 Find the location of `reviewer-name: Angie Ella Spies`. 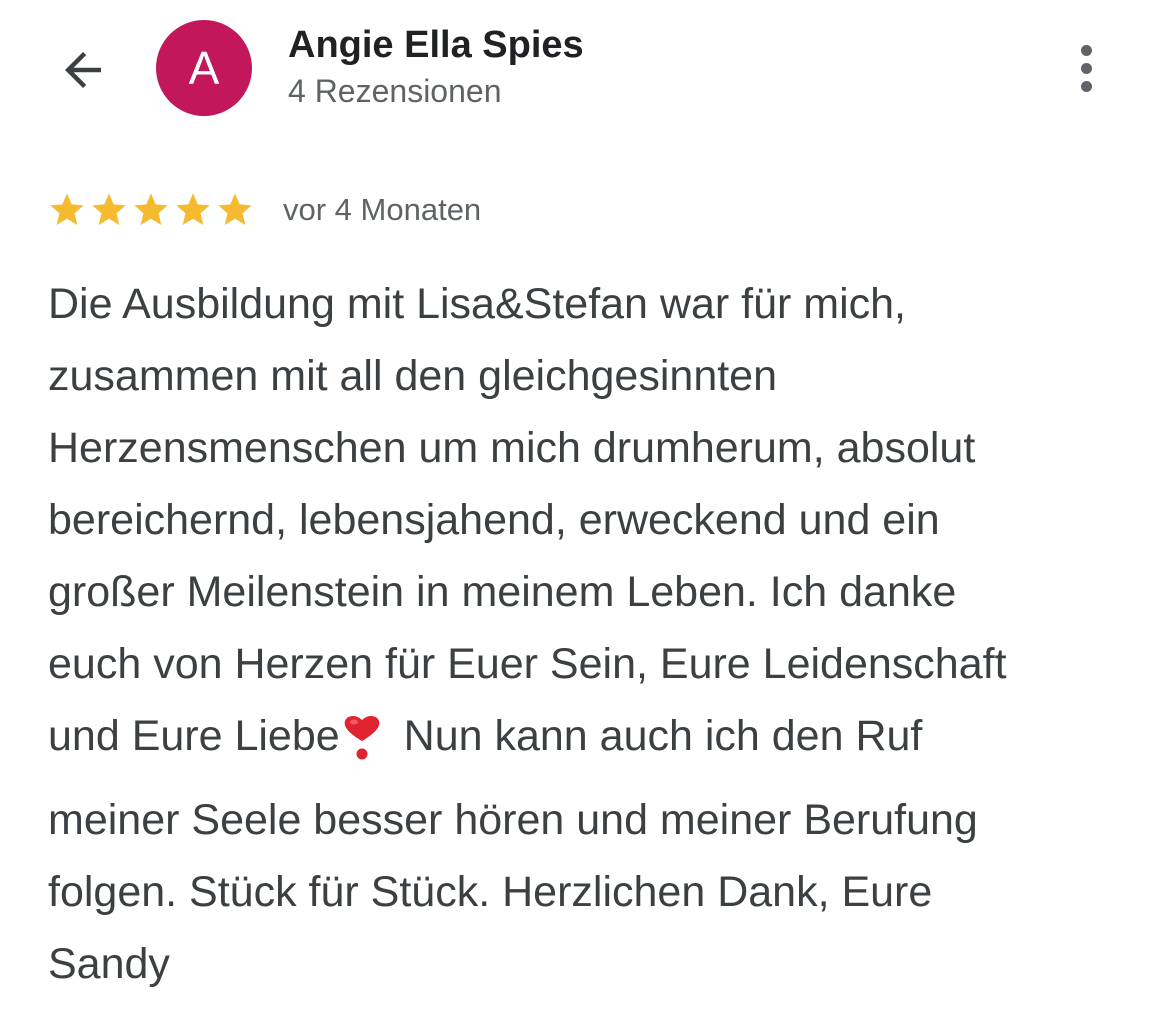

reviewer-name: Angie Ella Spies is located at coordinates (436, 45).